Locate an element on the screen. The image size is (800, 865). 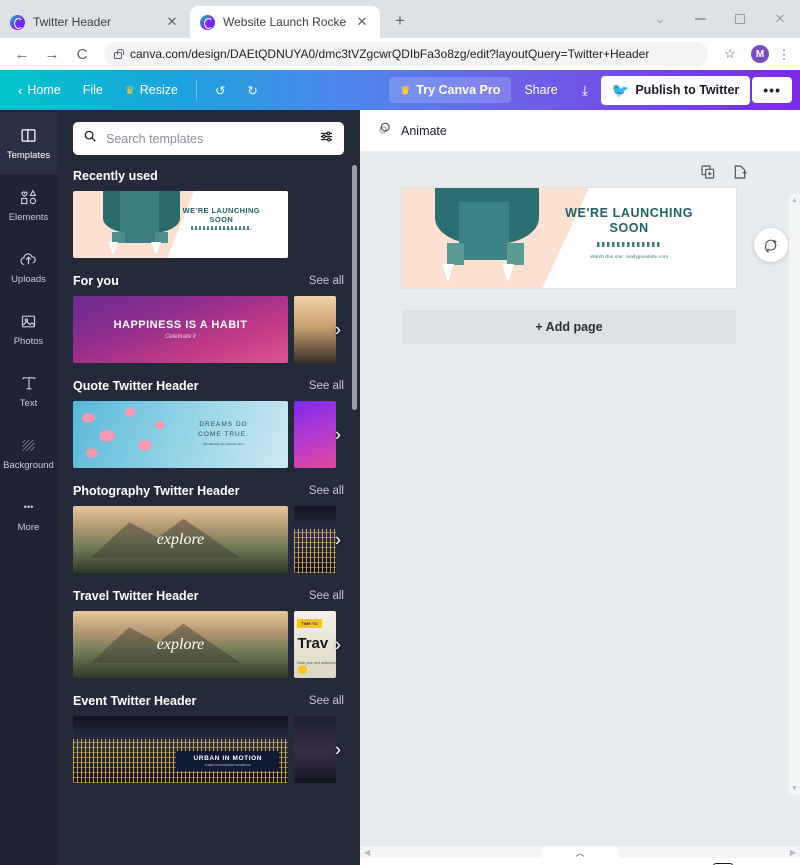
notes-expand-handle: ︿ is located at coordinates (580, 852).